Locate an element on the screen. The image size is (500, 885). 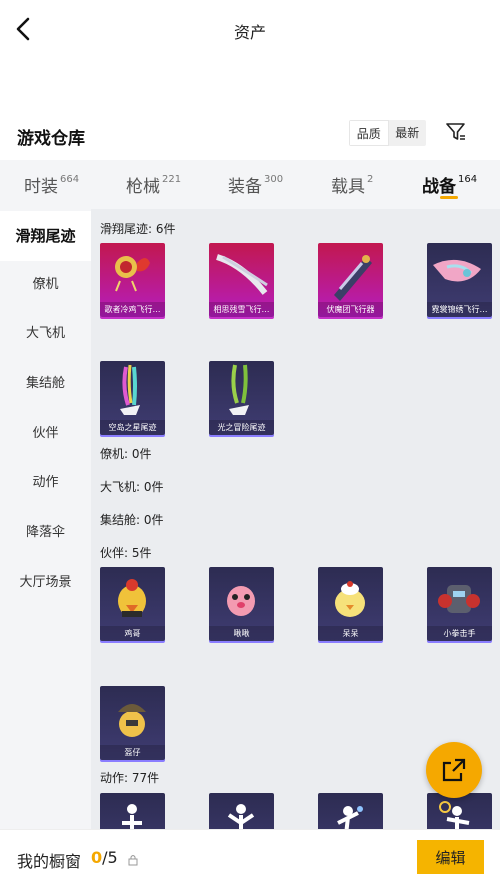
active-tab-indicator is located at coordinates (449, 197).